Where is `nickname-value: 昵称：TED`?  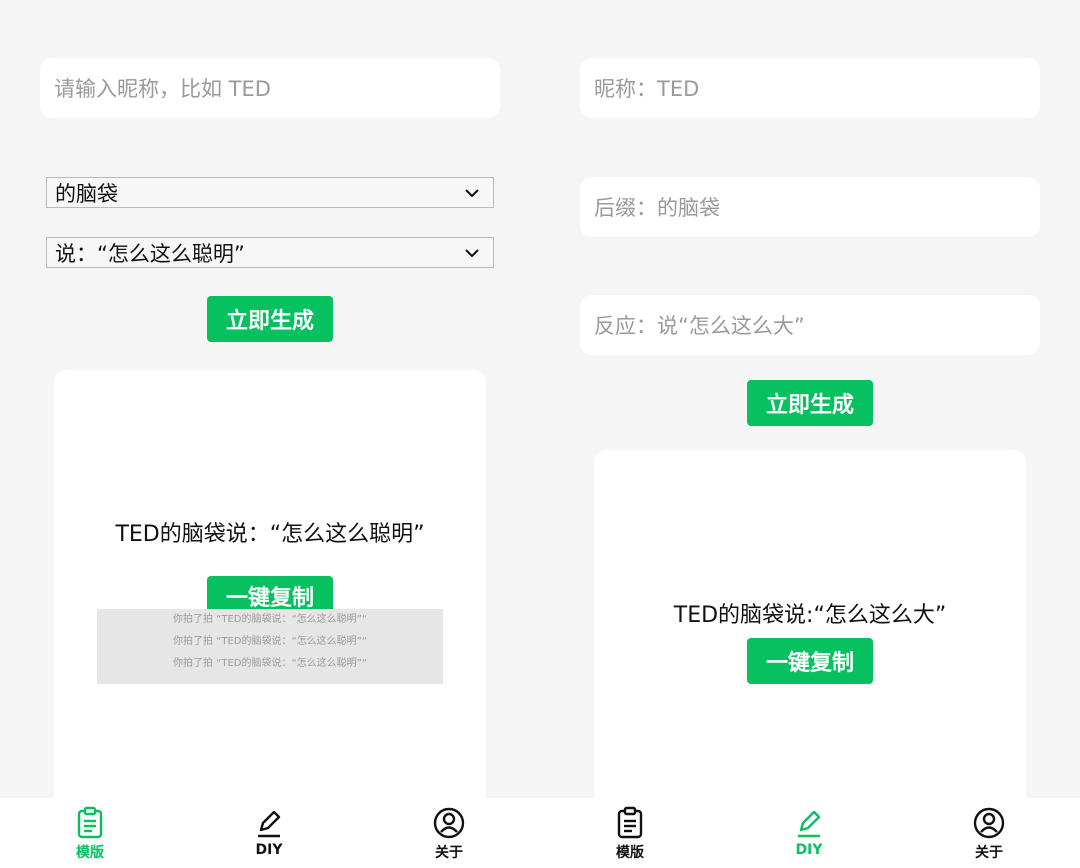 nickname-value: 昵称：TED is located at coordinates (647, 89).